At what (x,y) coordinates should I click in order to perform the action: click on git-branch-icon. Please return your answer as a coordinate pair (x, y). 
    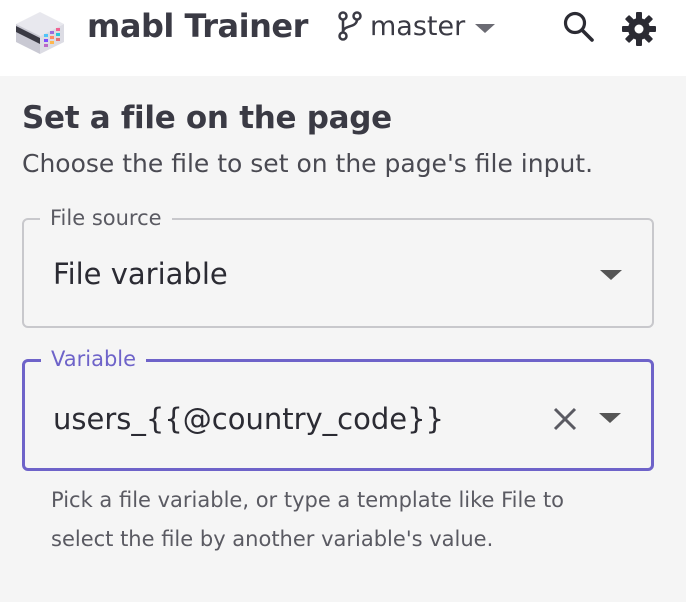
    Looking at the image, I should click on (350, 26).